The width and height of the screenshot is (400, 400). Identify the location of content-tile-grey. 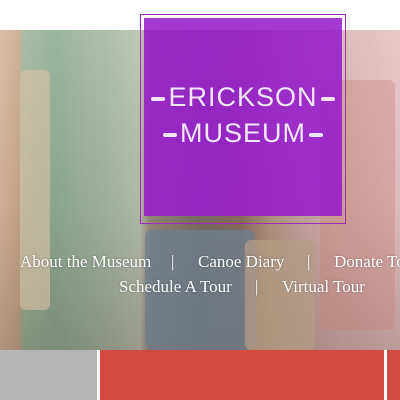
(48, 375).